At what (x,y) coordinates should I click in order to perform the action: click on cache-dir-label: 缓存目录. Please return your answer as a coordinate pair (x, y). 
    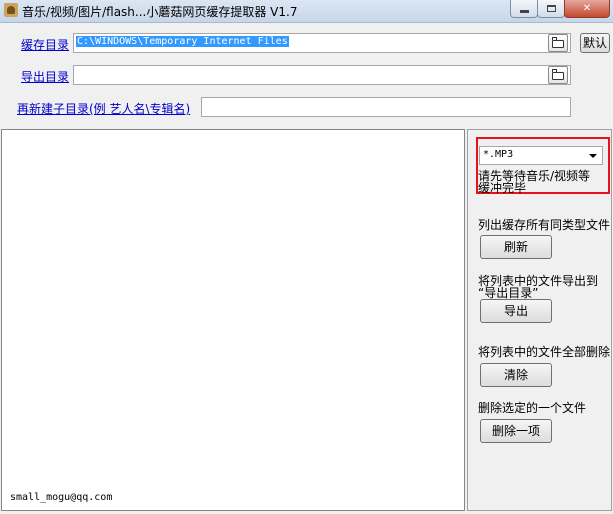
    Looking at the image, I should click on (45, 44).